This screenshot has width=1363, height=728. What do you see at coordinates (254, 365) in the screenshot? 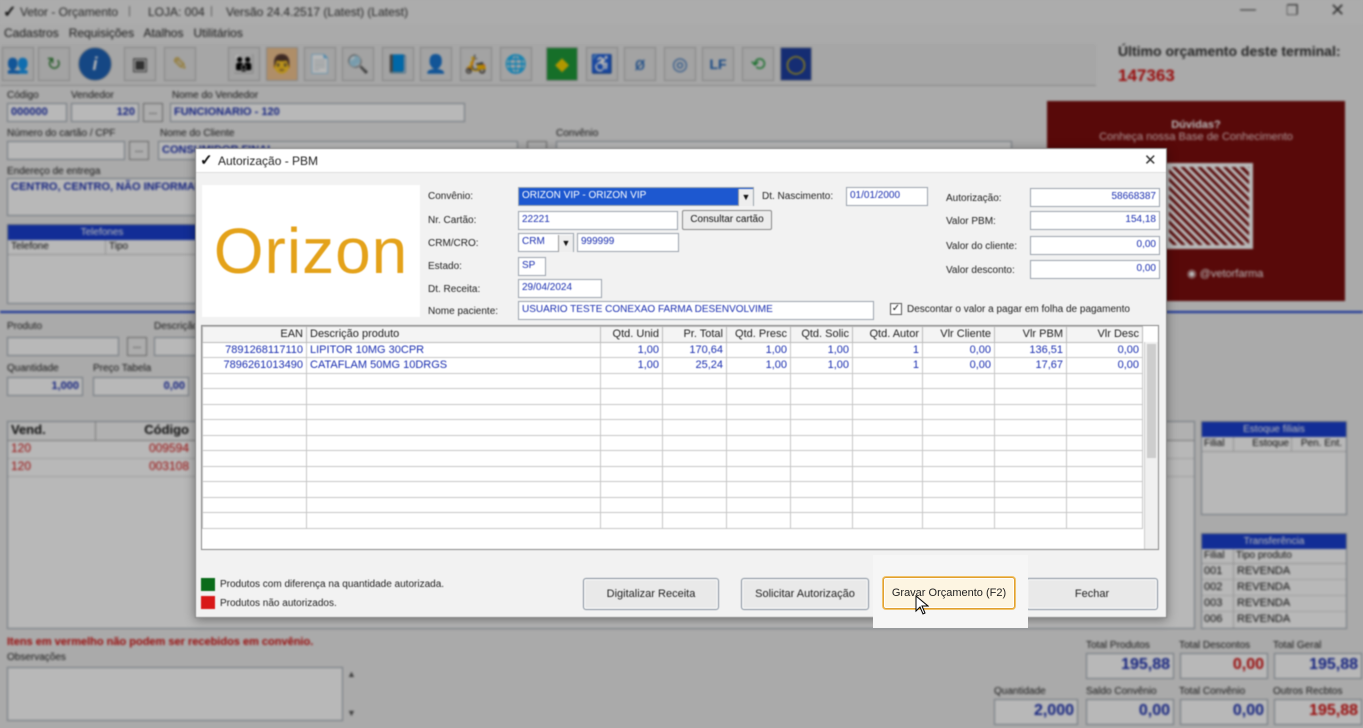
I see `cell-ean: 7896261013490` at bounding box center [254, 365].